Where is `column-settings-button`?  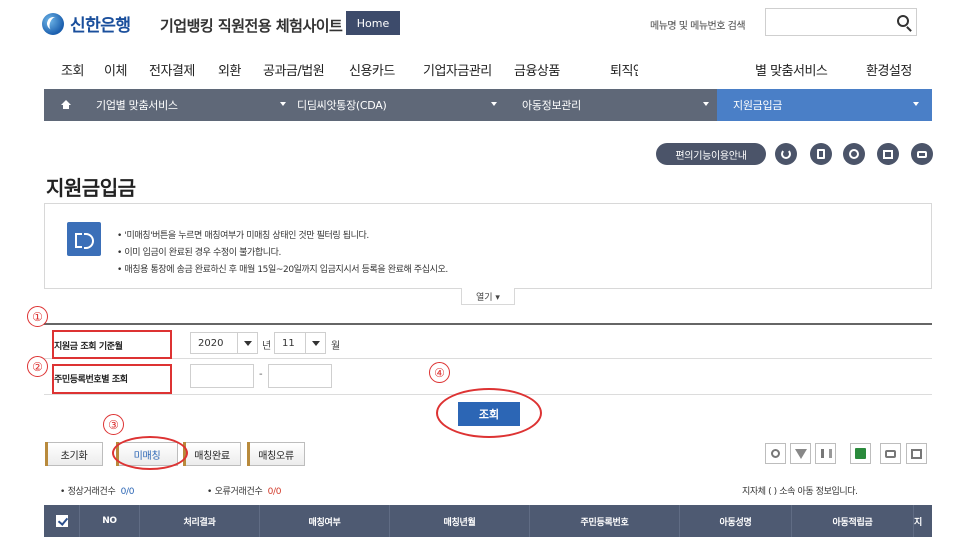
column-settings-button is located at coordinates (916, 453).